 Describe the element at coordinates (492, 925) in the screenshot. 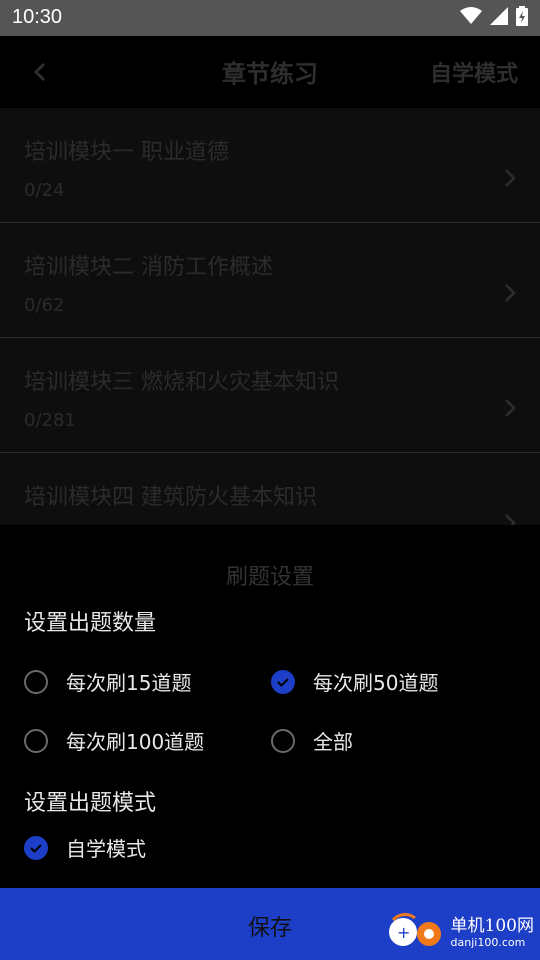

I see `watermark-name: 单机100网` at that location.